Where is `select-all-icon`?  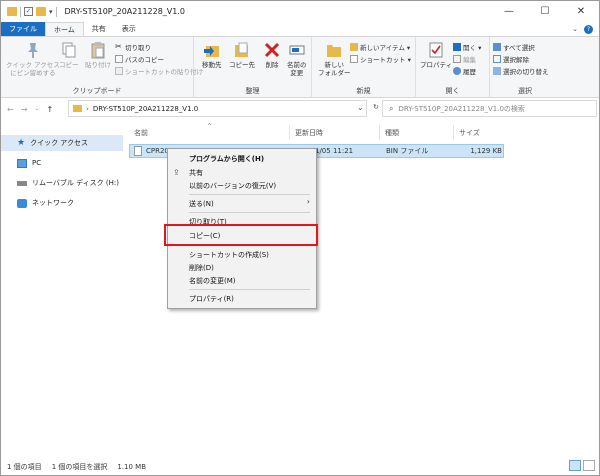
select-all-icon is located at coordinates (497, 47).